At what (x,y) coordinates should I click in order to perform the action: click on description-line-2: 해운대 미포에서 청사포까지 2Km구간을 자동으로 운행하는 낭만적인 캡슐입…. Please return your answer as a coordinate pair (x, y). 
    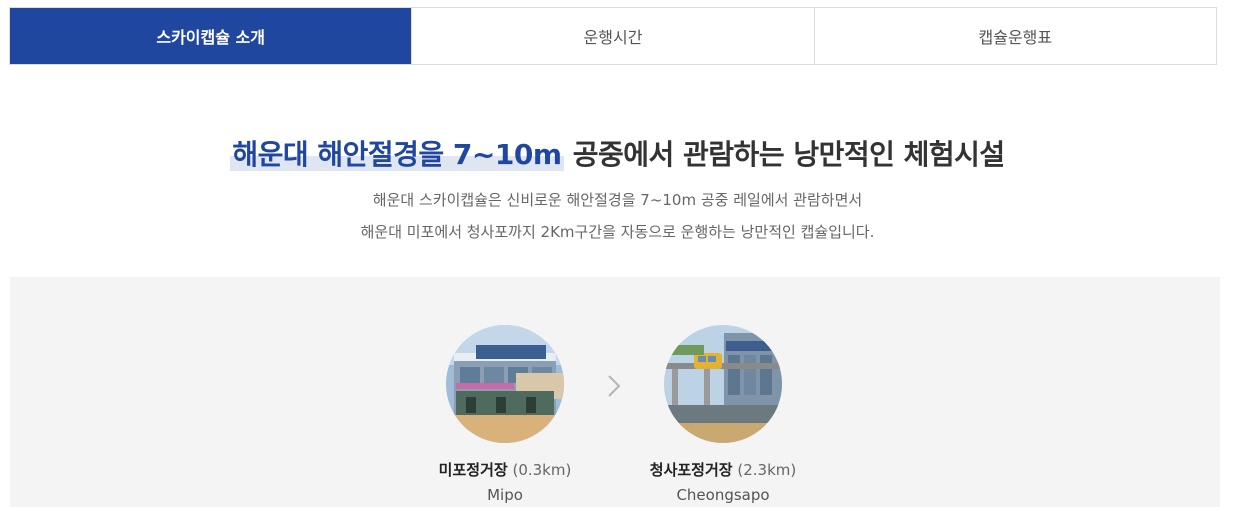
    Looking at the image, I should click on (617, 232).